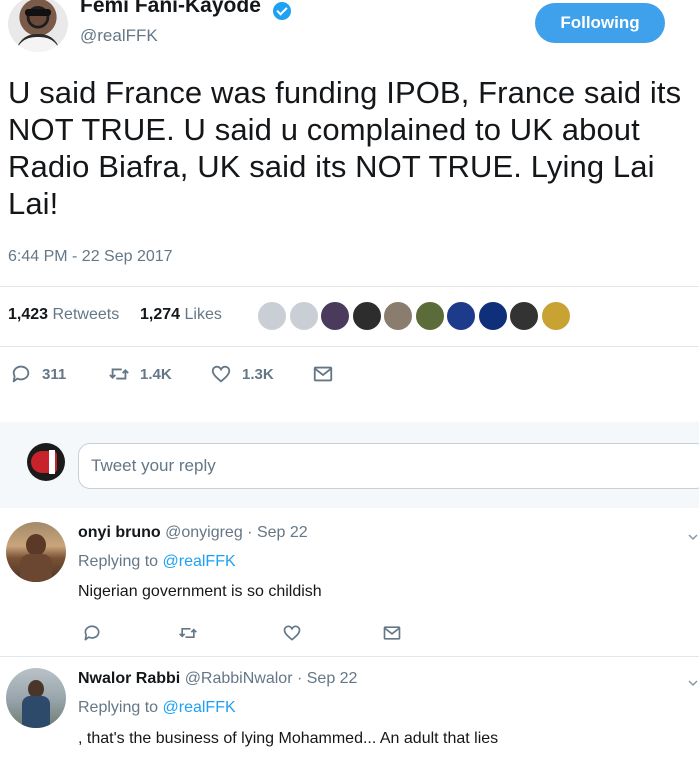 This screenshot has height=761, width=699. I want to click on reply-author-name: onyi bruno, so click(119, 532).